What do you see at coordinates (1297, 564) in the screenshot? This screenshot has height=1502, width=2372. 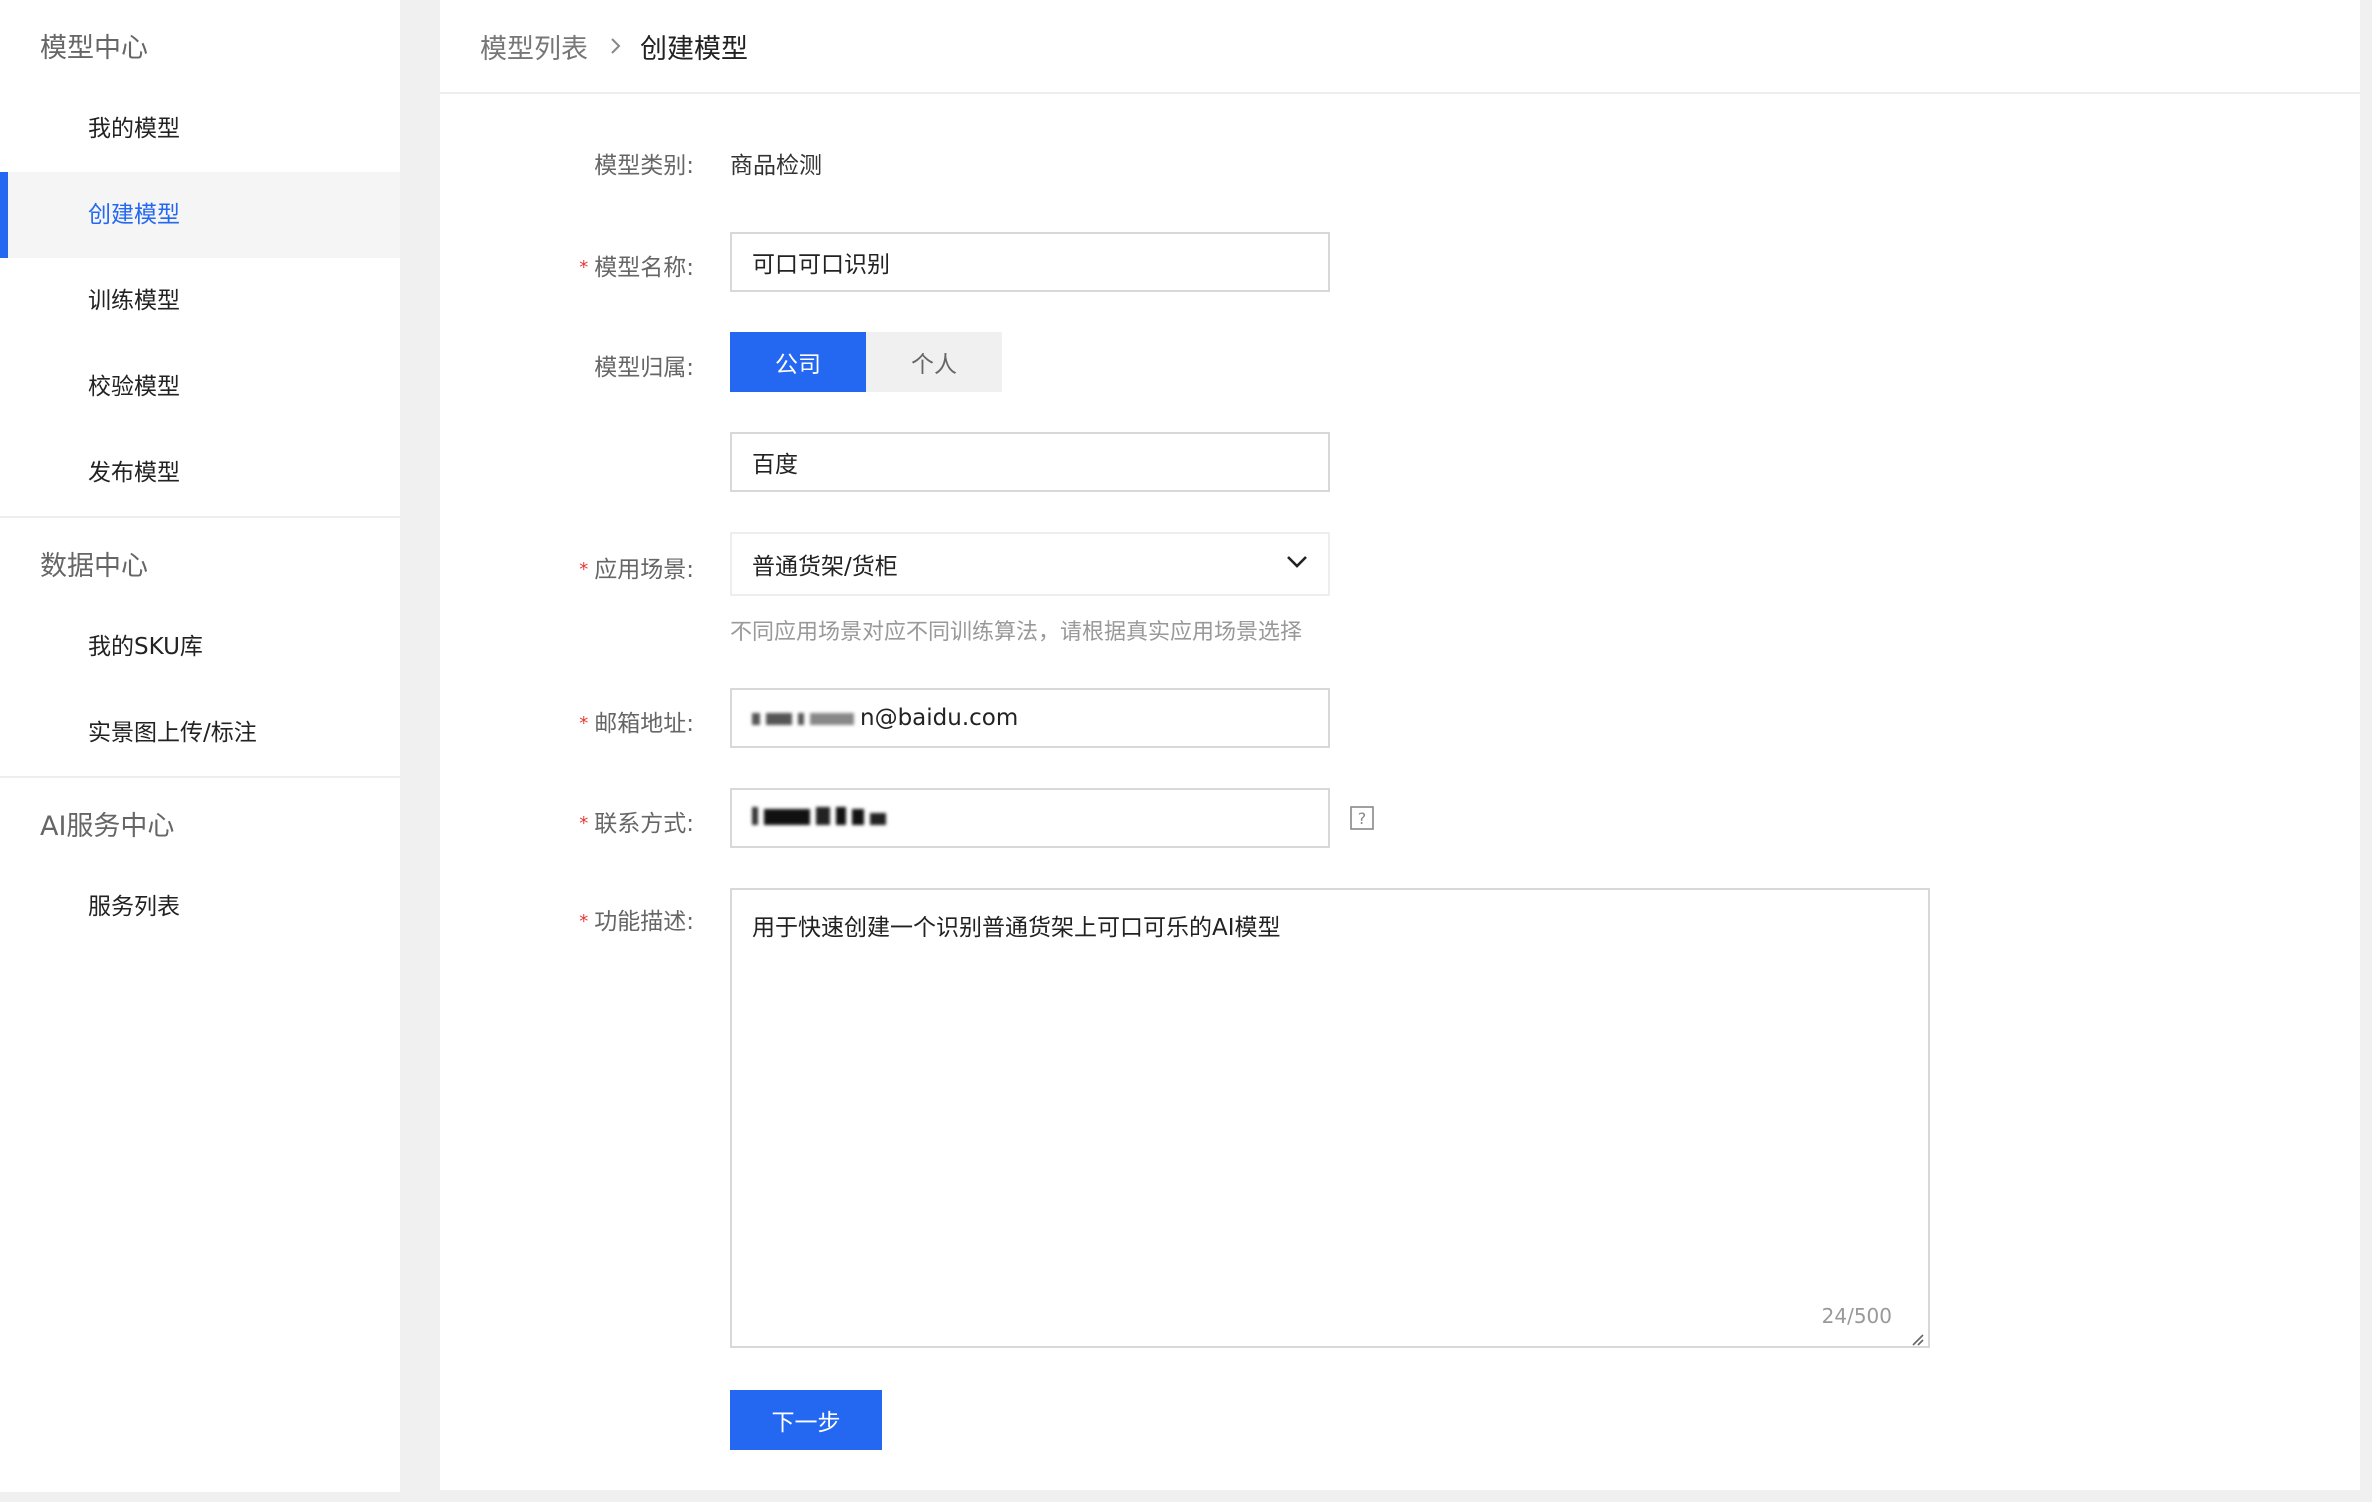 I see `chevron-down-icon` at bounding box center [1297, 564].